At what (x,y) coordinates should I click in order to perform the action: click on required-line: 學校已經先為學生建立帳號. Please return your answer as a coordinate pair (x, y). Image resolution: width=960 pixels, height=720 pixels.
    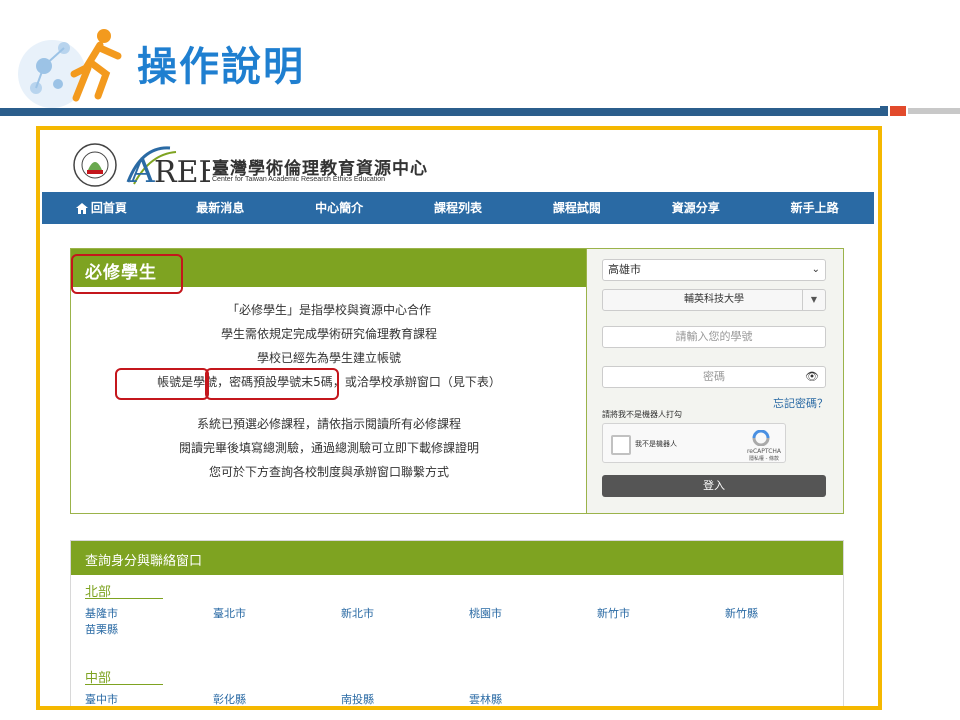
    Looking at the image, I should click on (328, 358).